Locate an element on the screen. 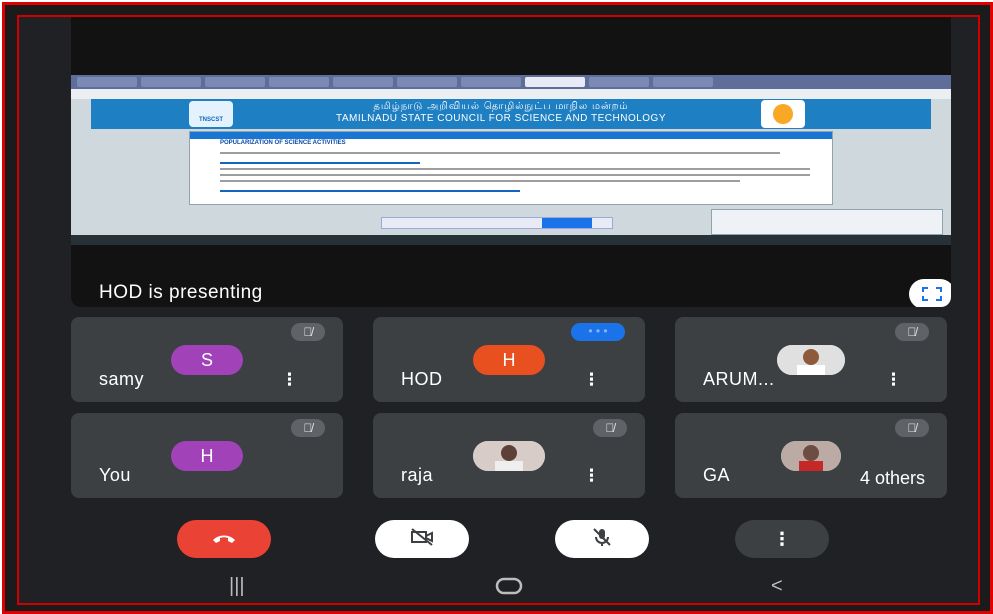  presenting-label: HOD is presenting is located at coordinates (181, 292).